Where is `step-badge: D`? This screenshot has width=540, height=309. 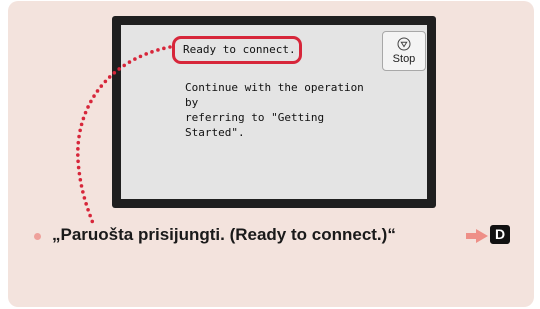
step-badge: D is located at coordinates (500, 234).